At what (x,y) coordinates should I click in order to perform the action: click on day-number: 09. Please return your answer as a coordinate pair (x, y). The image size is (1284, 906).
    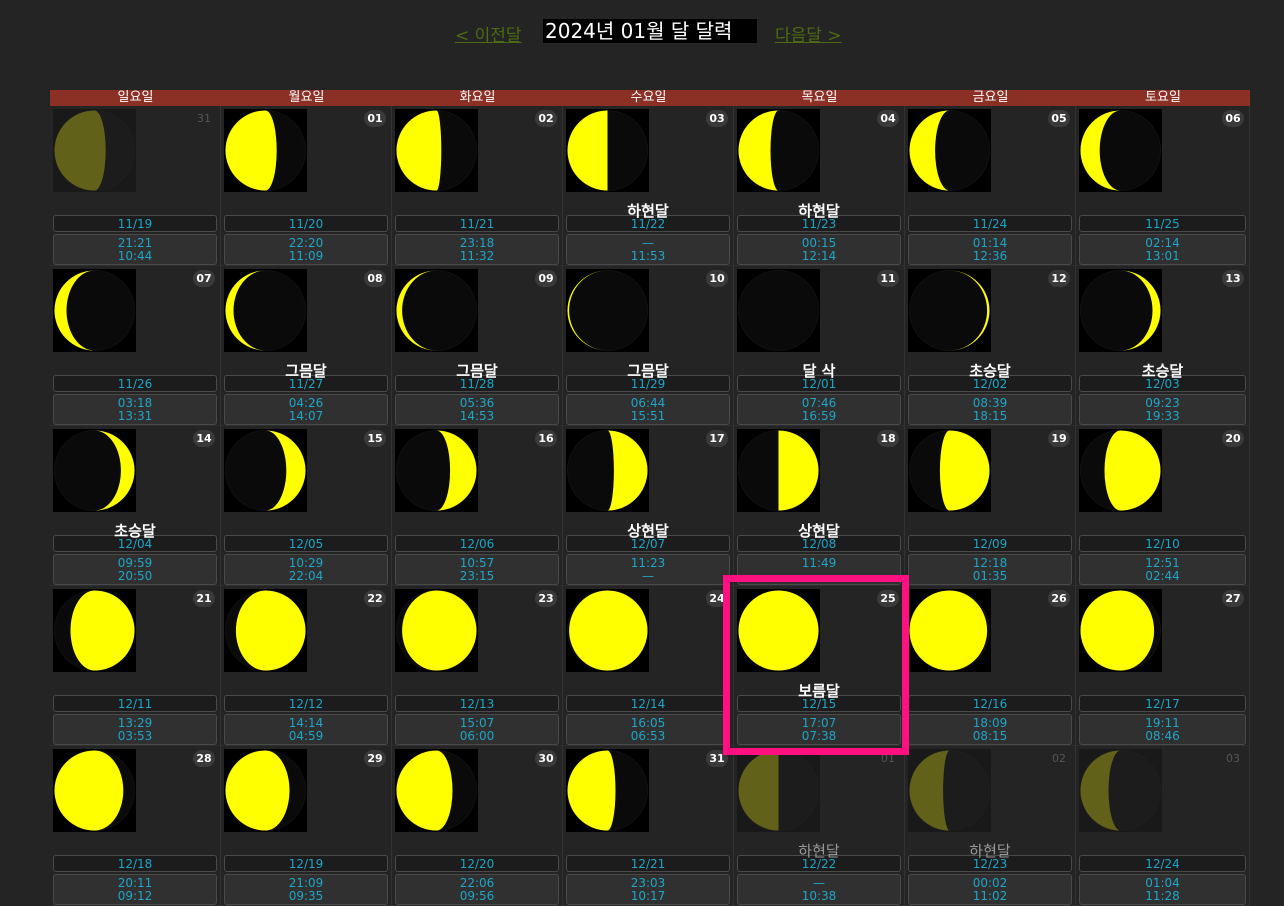
    Looking at the image, I should click on (546, 278).